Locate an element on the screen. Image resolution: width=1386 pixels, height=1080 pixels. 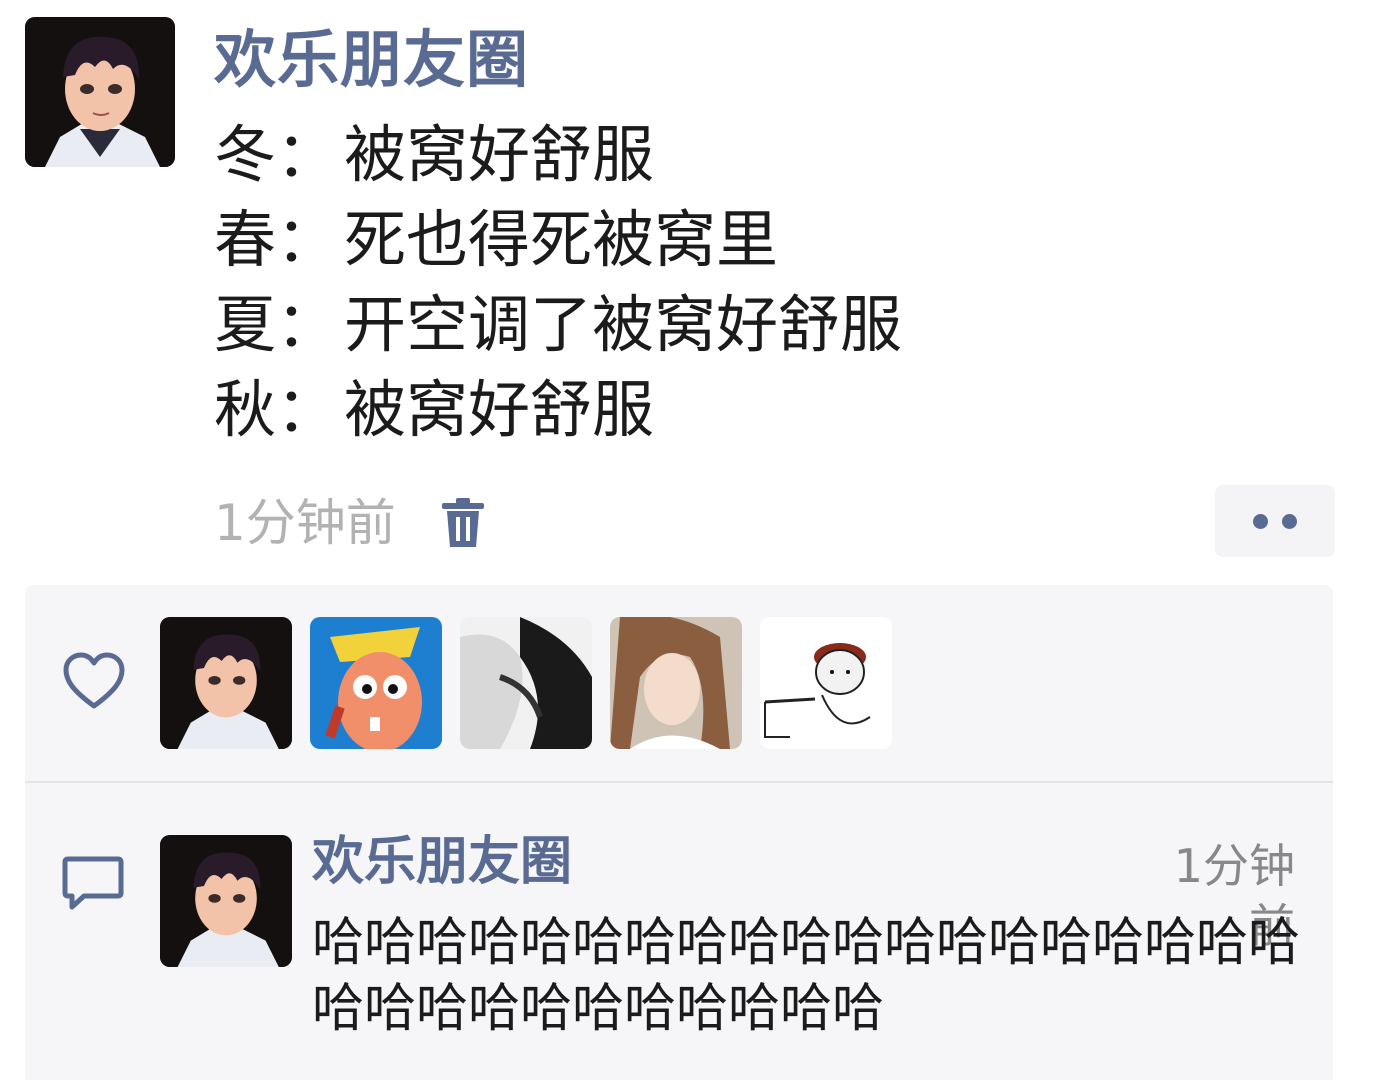
post-line: 秋：被窝好舒服 is located at coordinates (434, 410).